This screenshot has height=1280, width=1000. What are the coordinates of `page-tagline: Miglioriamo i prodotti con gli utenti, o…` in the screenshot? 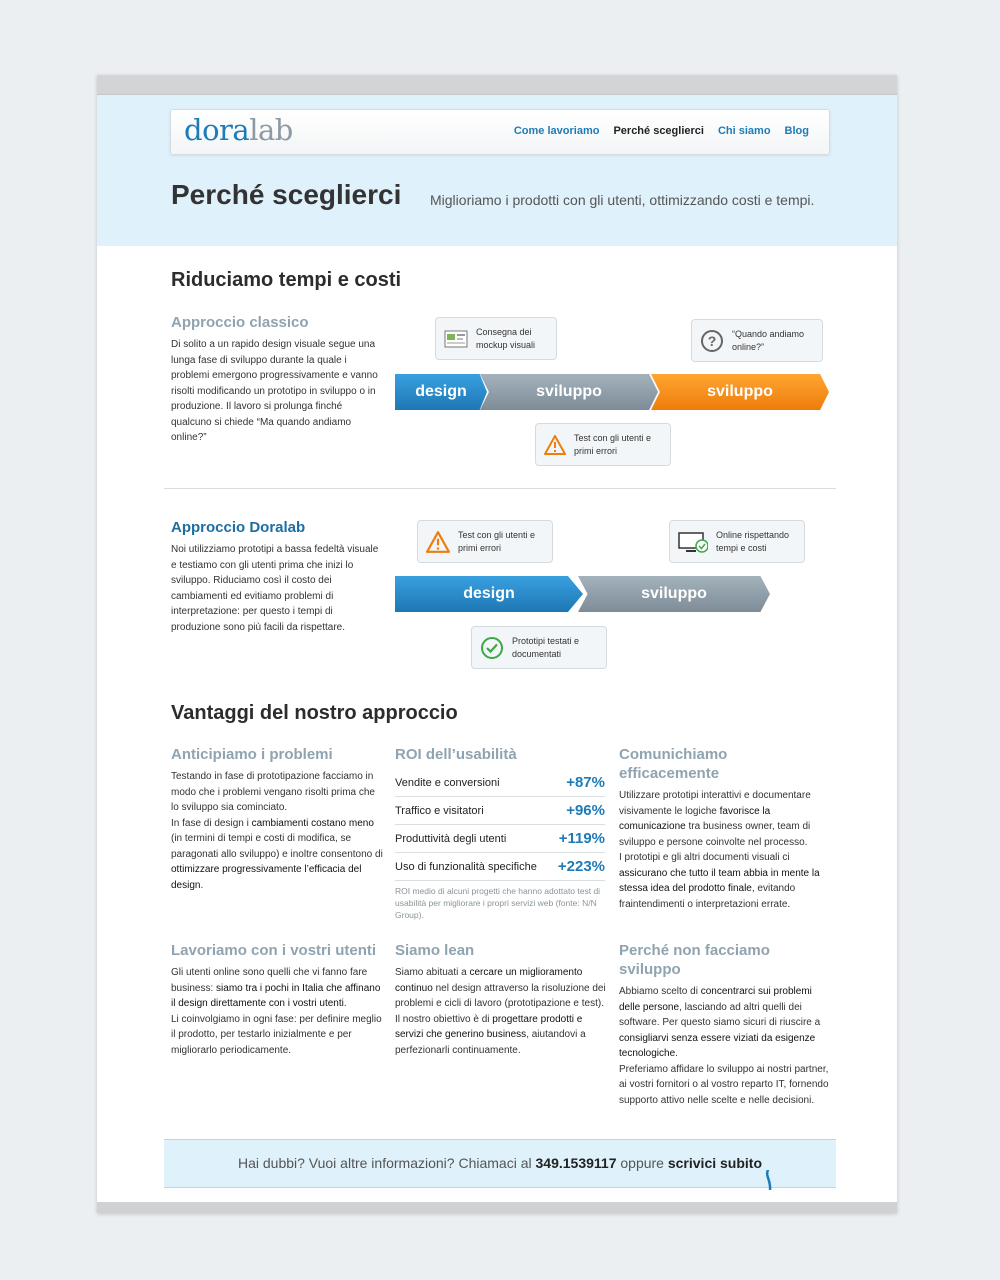 It's located at (622, 200).